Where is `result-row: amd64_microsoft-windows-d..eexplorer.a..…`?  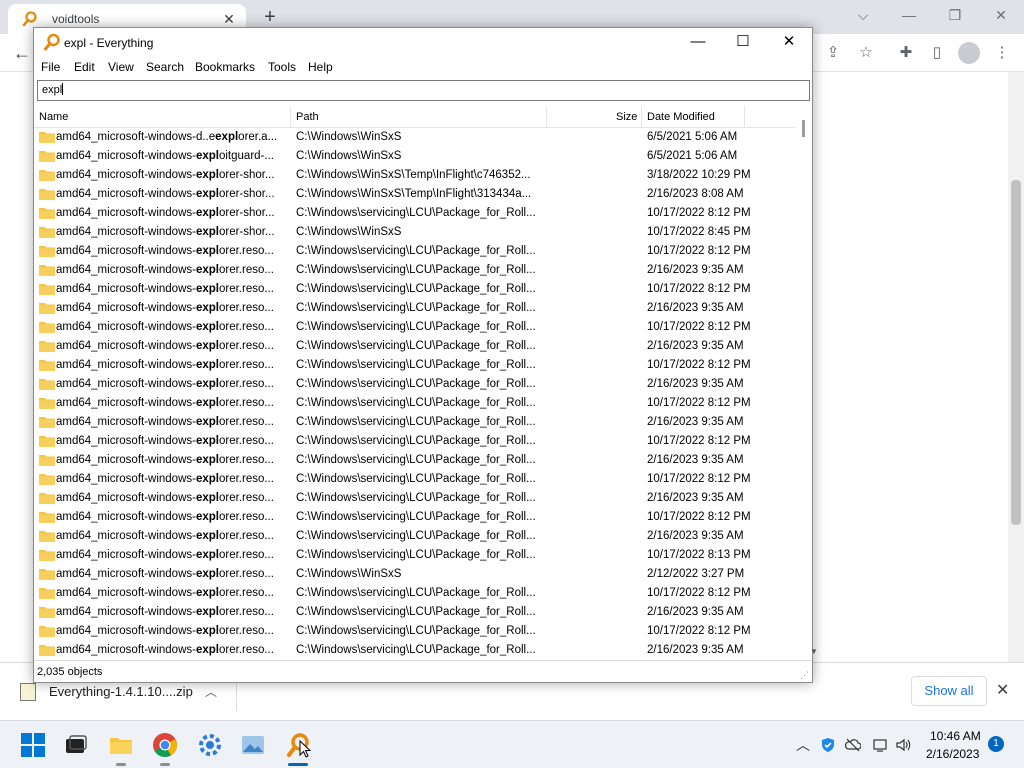
result-row: amd64_microsoft-windows-d..eexplorer.a..… is located at coordinates (415, 137).